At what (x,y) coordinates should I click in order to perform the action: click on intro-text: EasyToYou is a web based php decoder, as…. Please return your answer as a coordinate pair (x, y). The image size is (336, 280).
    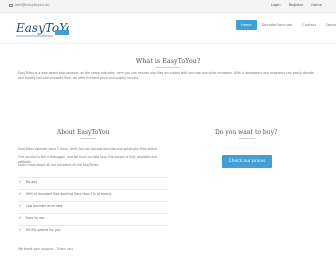
    Looking at the image, I should click on (166, 75).